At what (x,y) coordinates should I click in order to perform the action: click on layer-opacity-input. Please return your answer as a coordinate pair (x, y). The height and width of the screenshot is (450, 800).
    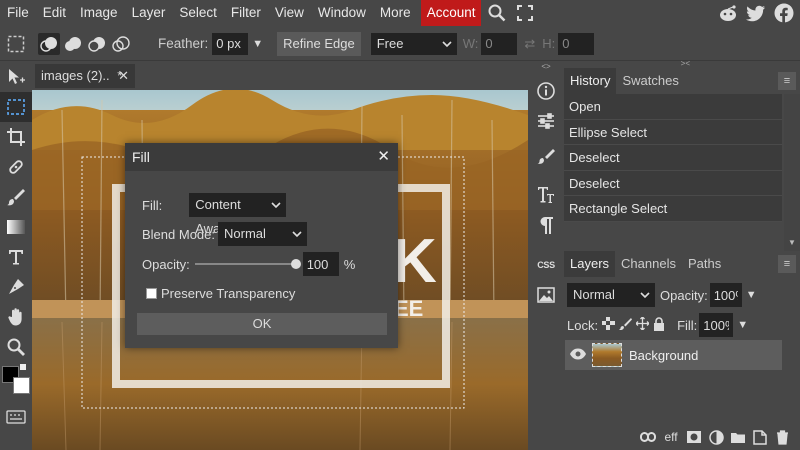
    Looking at the image, I should click on (725, 295).